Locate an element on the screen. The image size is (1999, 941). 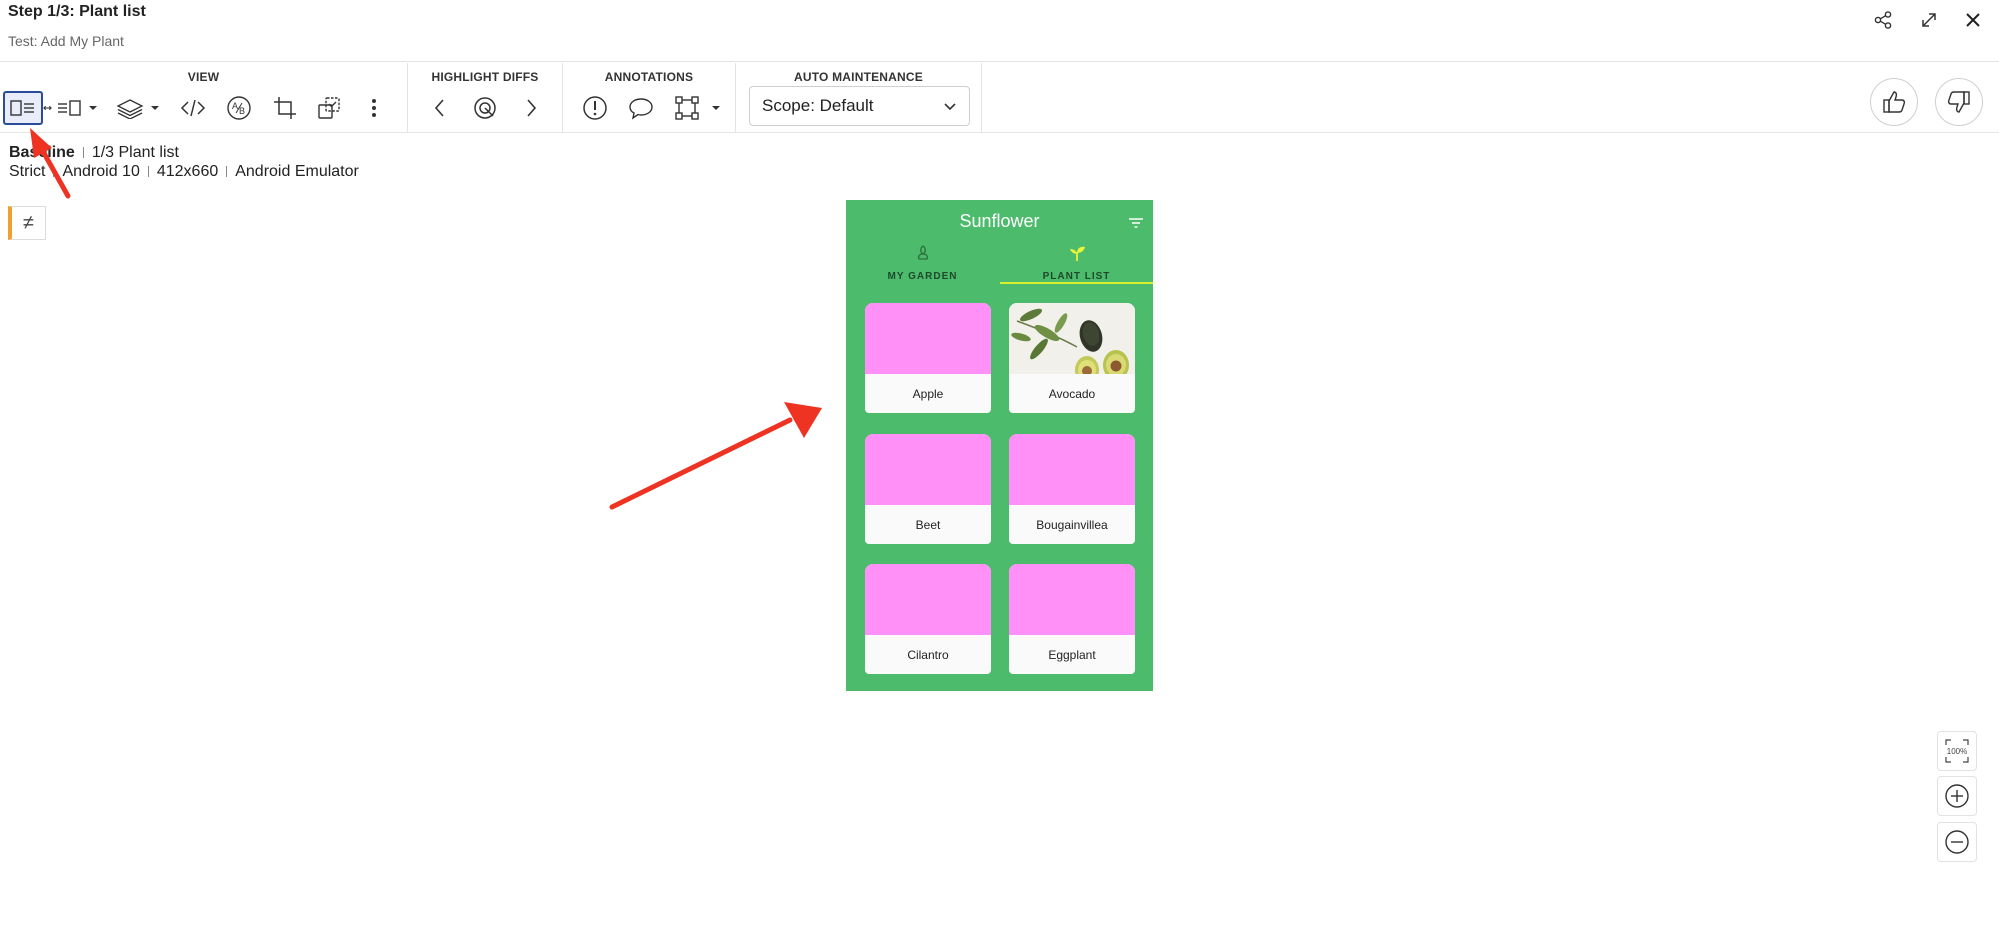
side-by-side-view-button is located at coordinates (23, 108).